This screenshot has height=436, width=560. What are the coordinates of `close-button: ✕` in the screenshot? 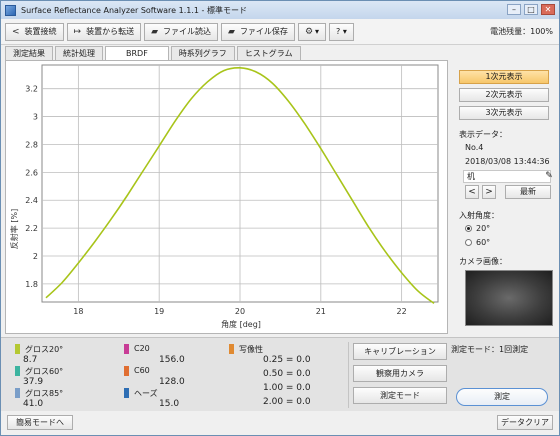 It's located at (548, 9).